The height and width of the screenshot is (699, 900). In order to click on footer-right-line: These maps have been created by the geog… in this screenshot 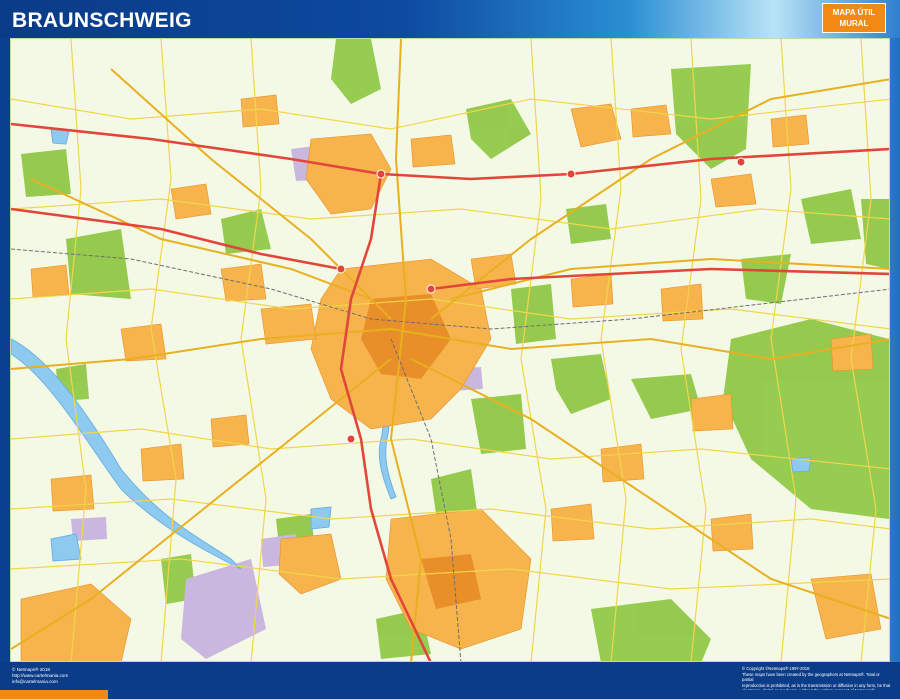, I will do `click(811, 677)`.